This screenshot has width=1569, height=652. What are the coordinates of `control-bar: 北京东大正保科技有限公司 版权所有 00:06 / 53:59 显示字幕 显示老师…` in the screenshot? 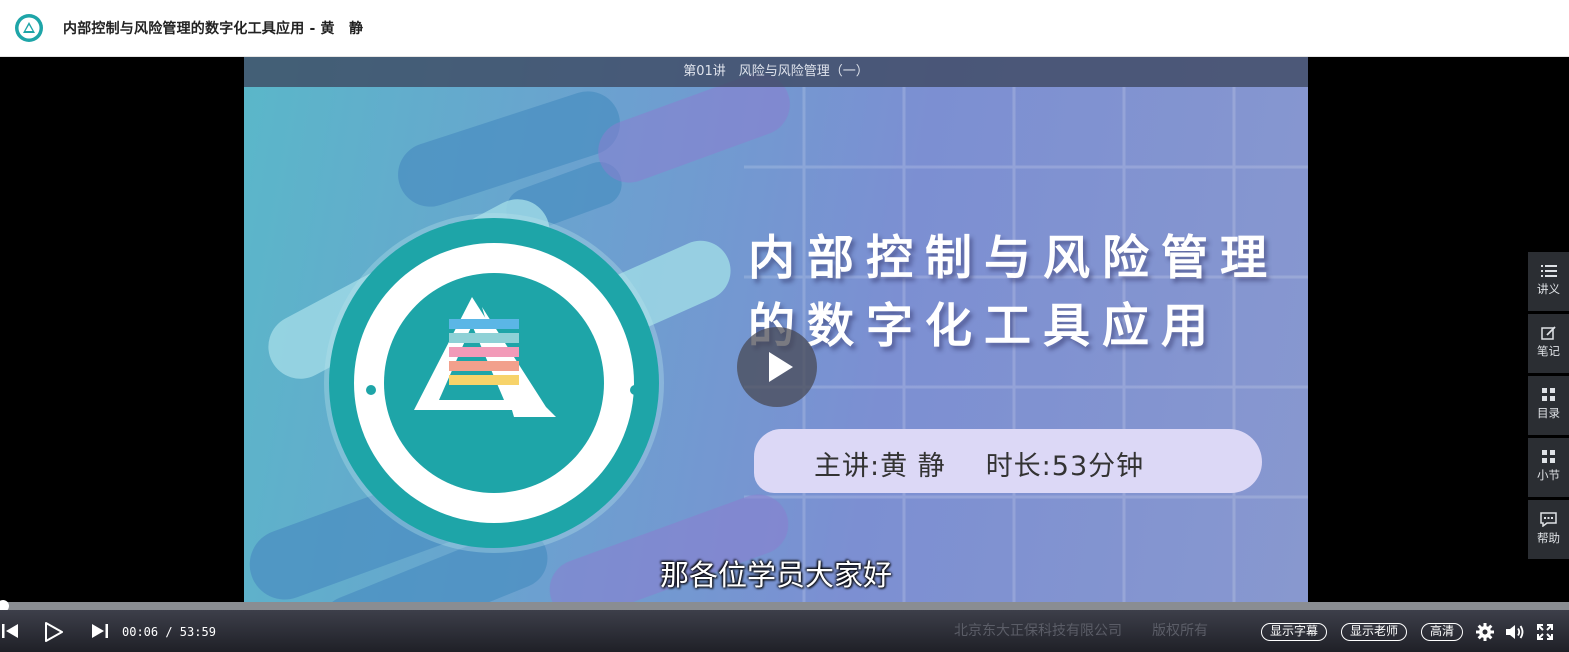 It's located at (784, 631).